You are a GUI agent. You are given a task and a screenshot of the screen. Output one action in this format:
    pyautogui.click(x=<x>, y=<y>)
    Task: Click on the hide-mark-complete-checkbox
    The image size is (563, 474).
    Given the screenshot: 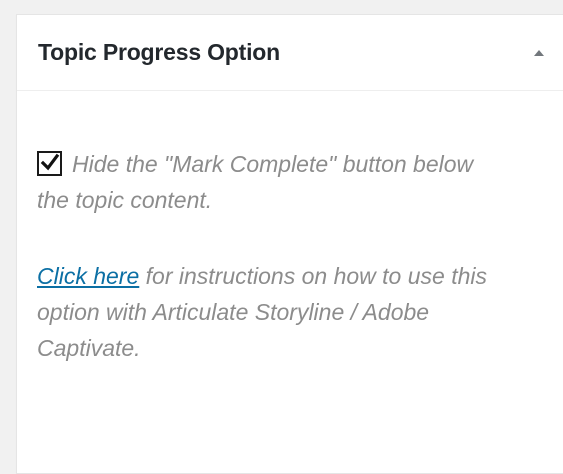 What is the action you would take?
    pyautogui.click(x=49, y=163)
    